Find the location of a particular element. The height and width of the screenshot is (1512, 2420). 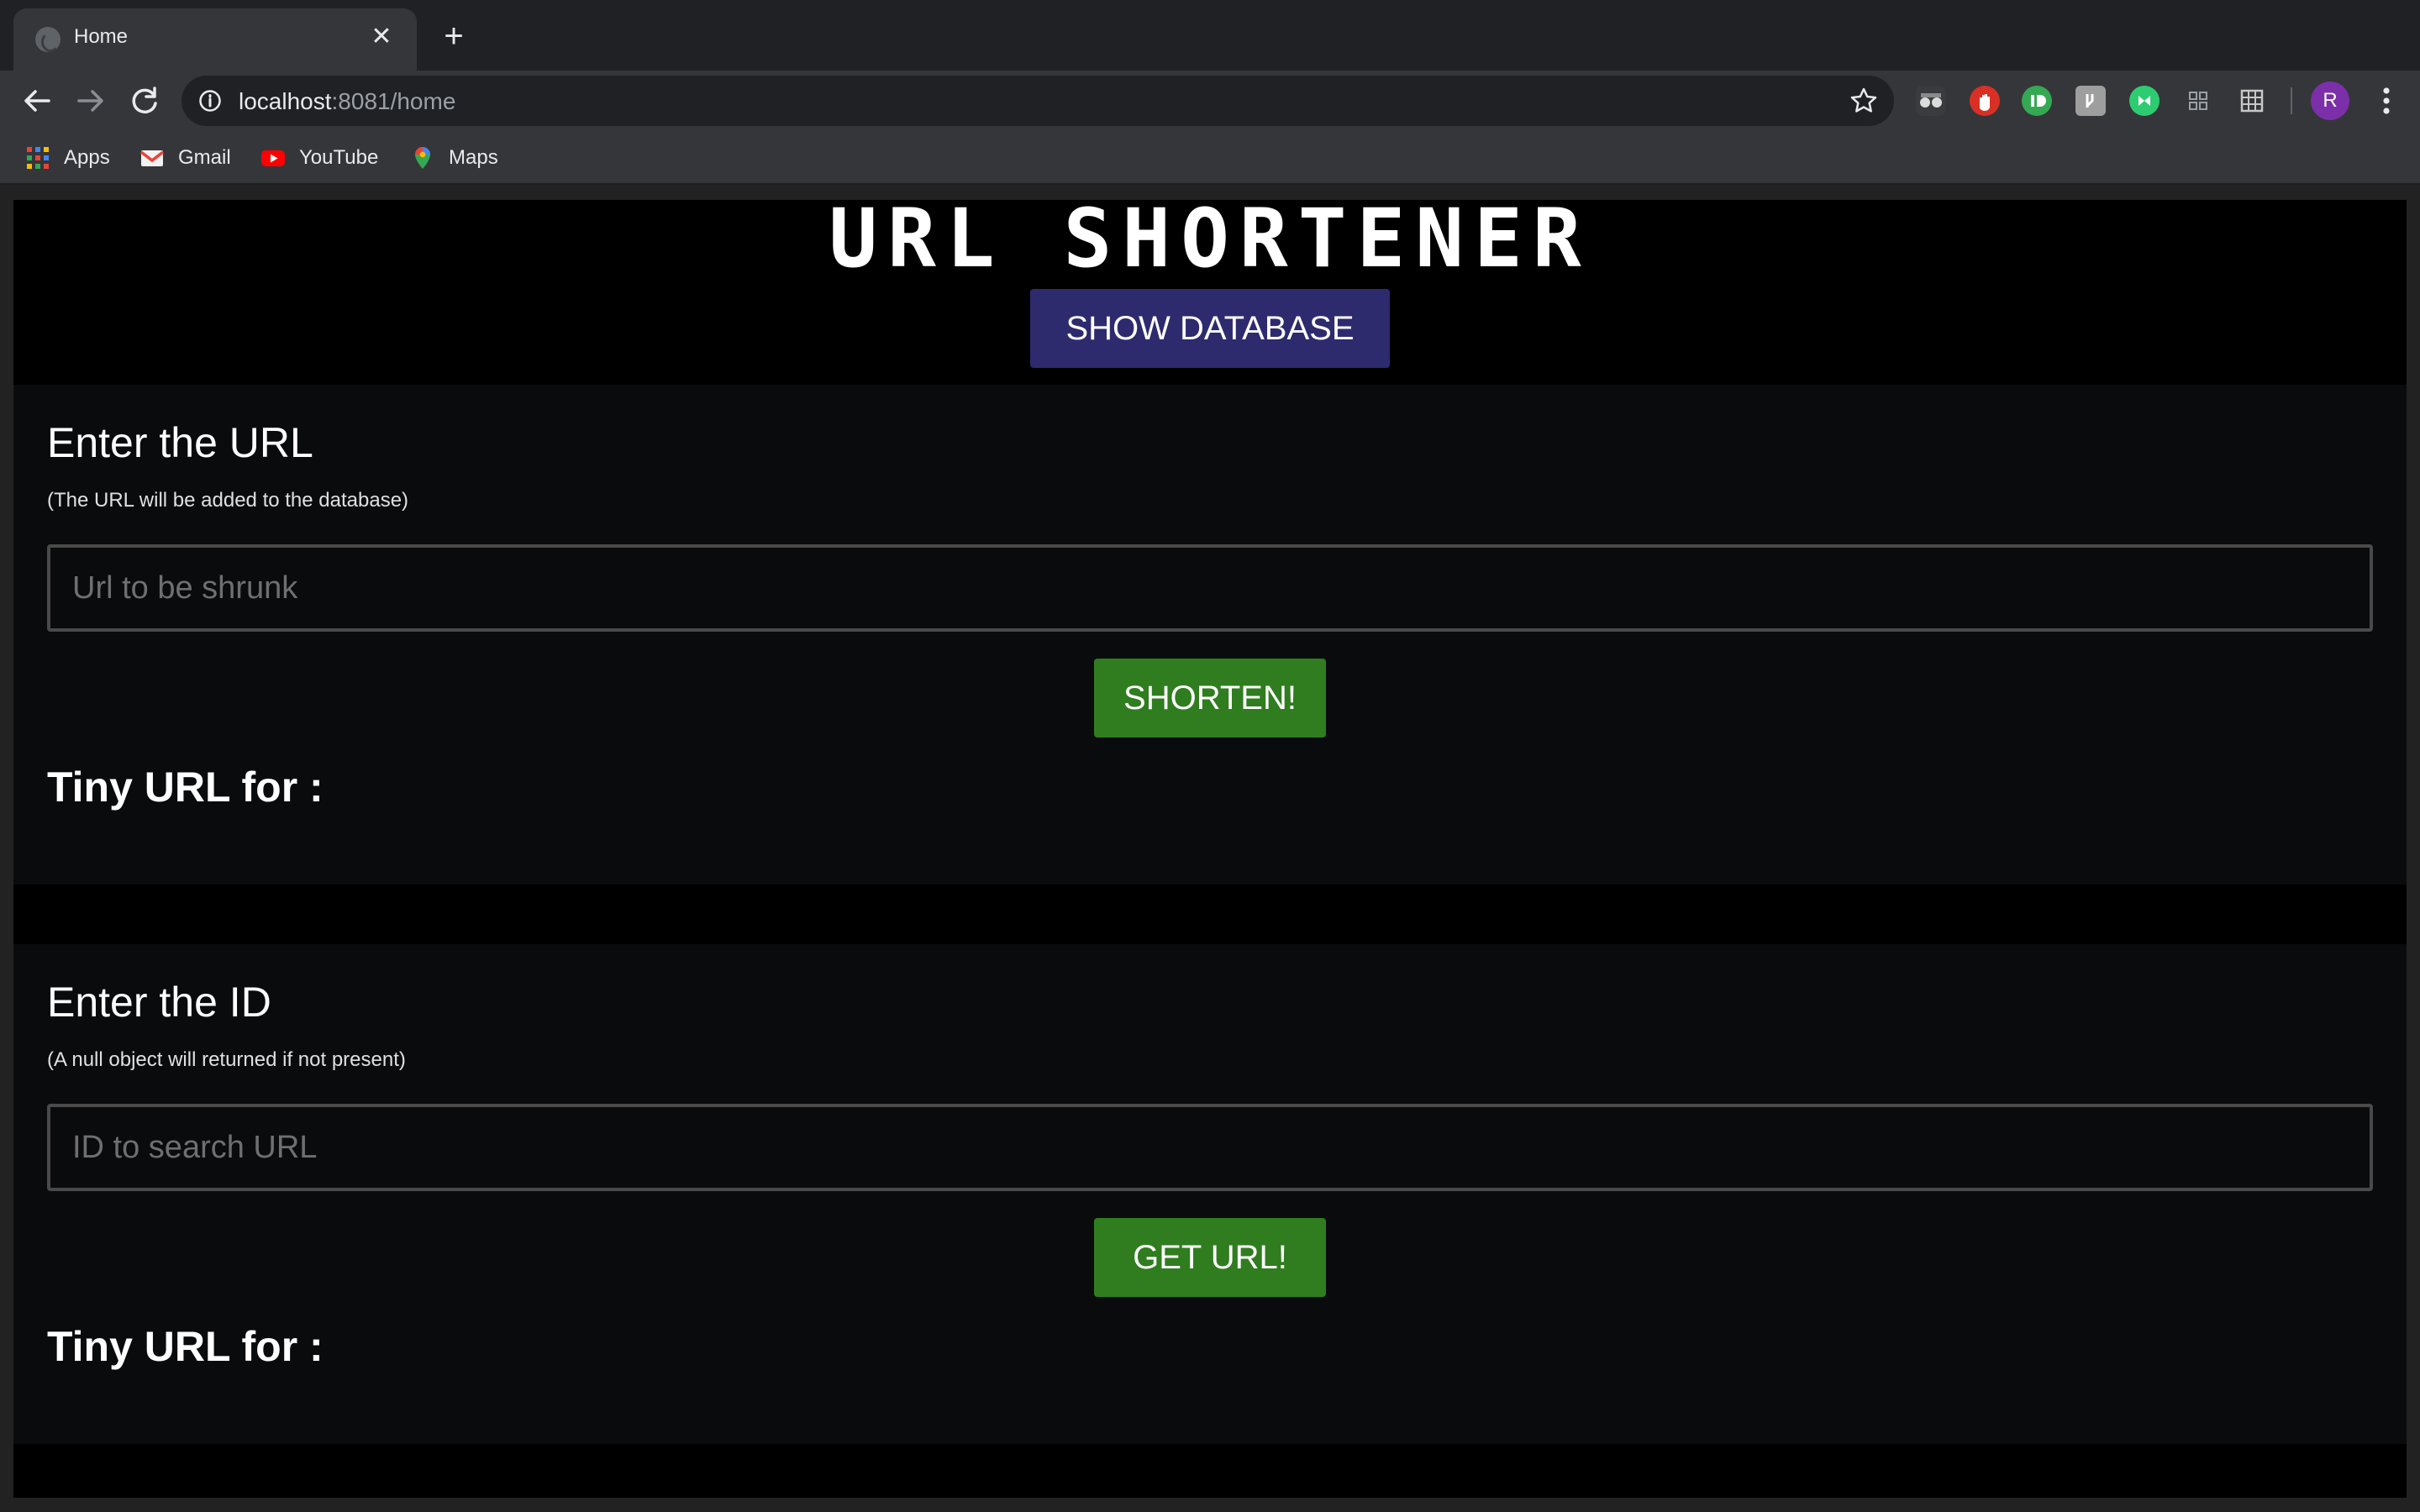

close-tab-icon: ✕ is located at coordinates (382, 37).